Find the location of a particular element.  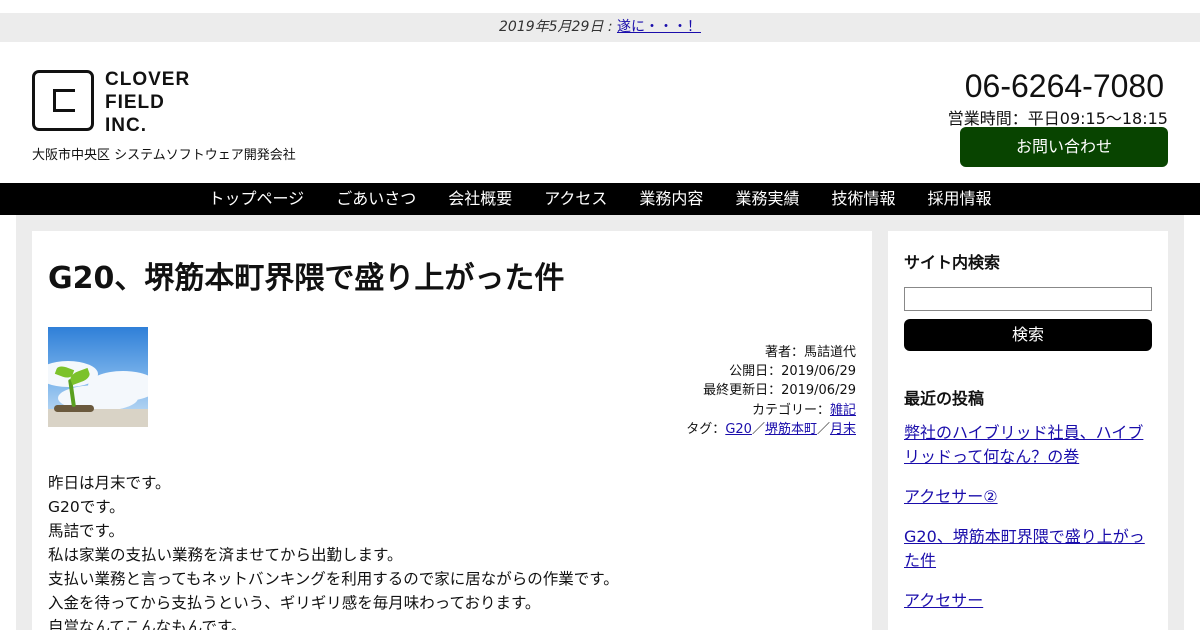

article-thumbnail-sprout-image is located at coordinates (98, 377).